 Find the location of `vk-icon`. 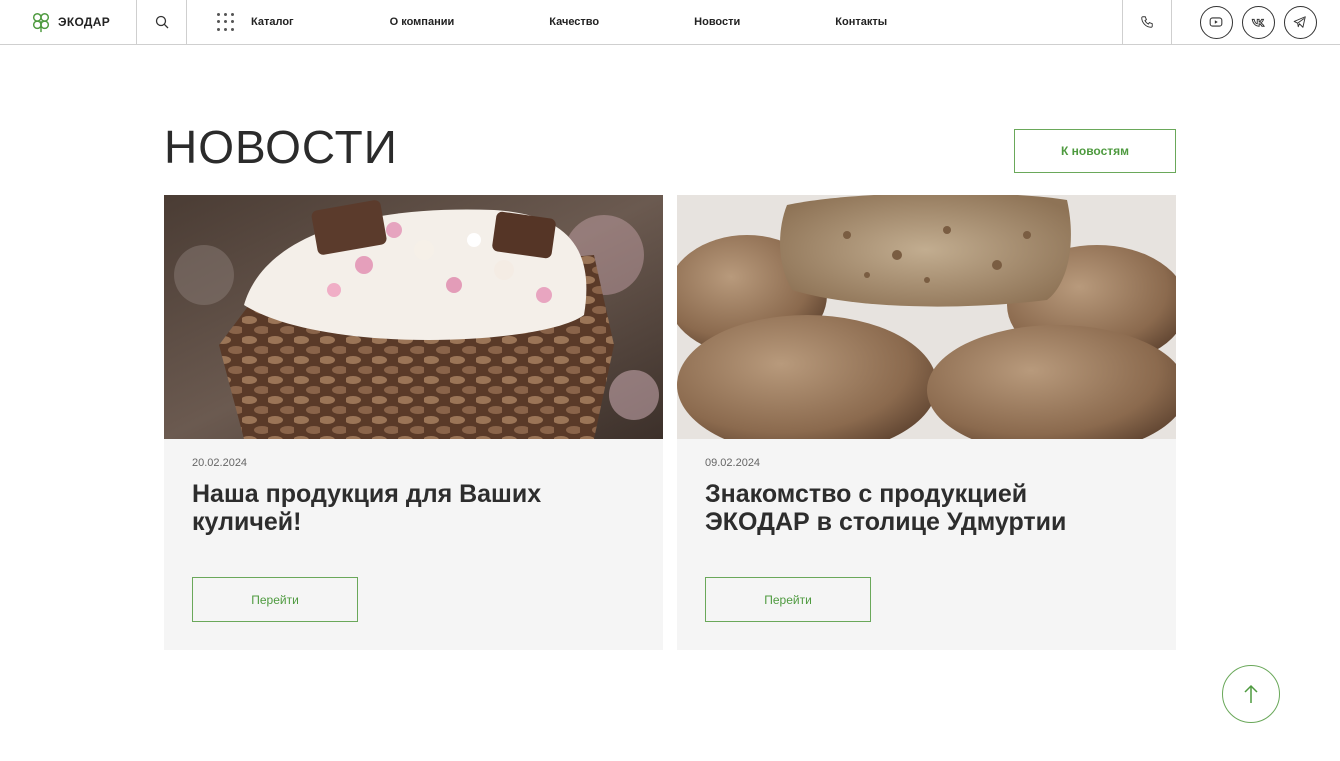

vk-icon is located at coordinates (1258, 22).